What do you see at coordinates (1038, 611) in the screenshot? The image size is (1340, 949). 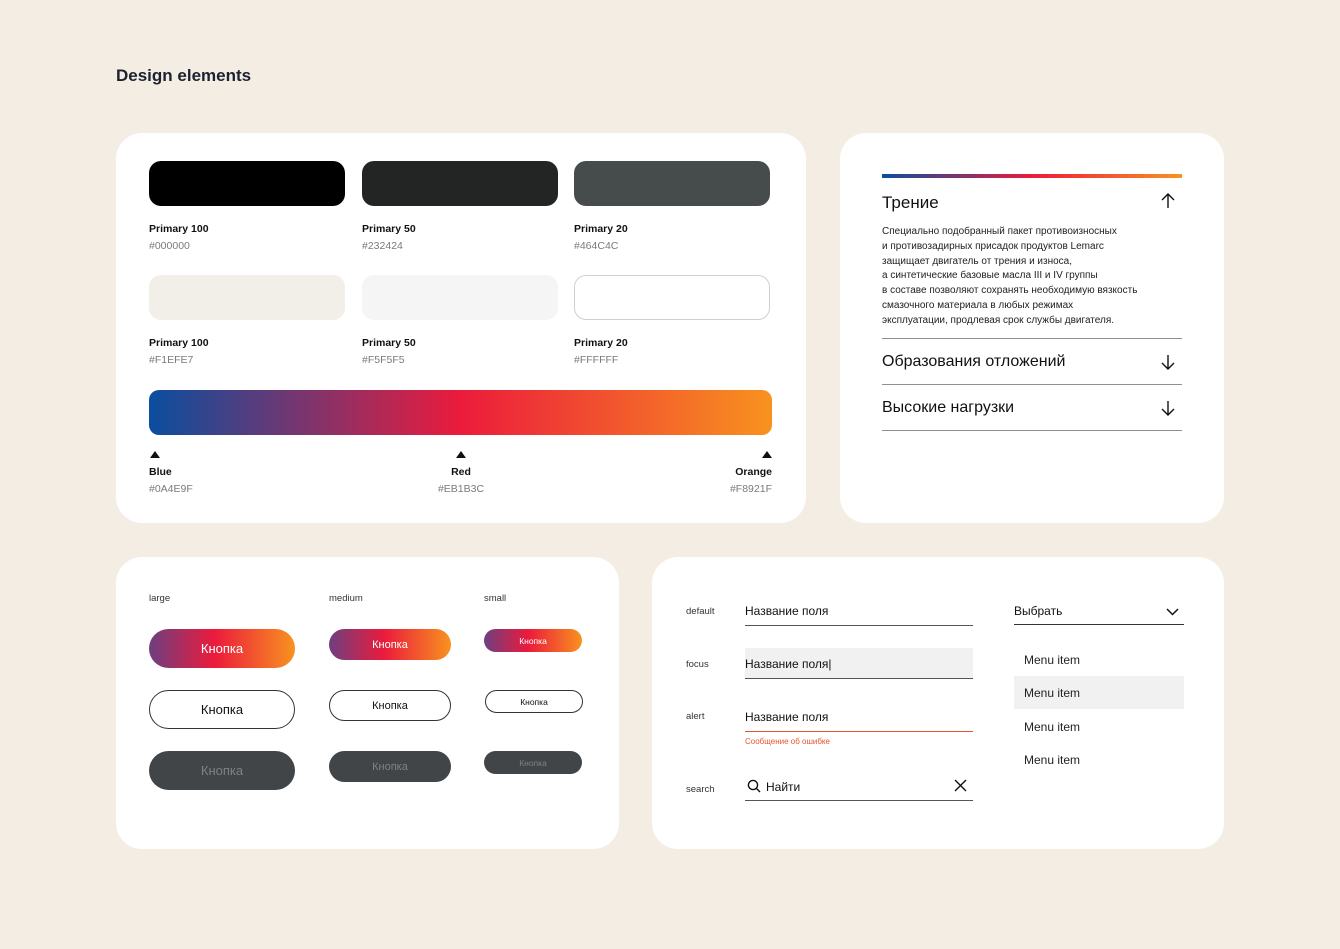 I see `select-value: Выбрать` at bounding box center [1038, 611].